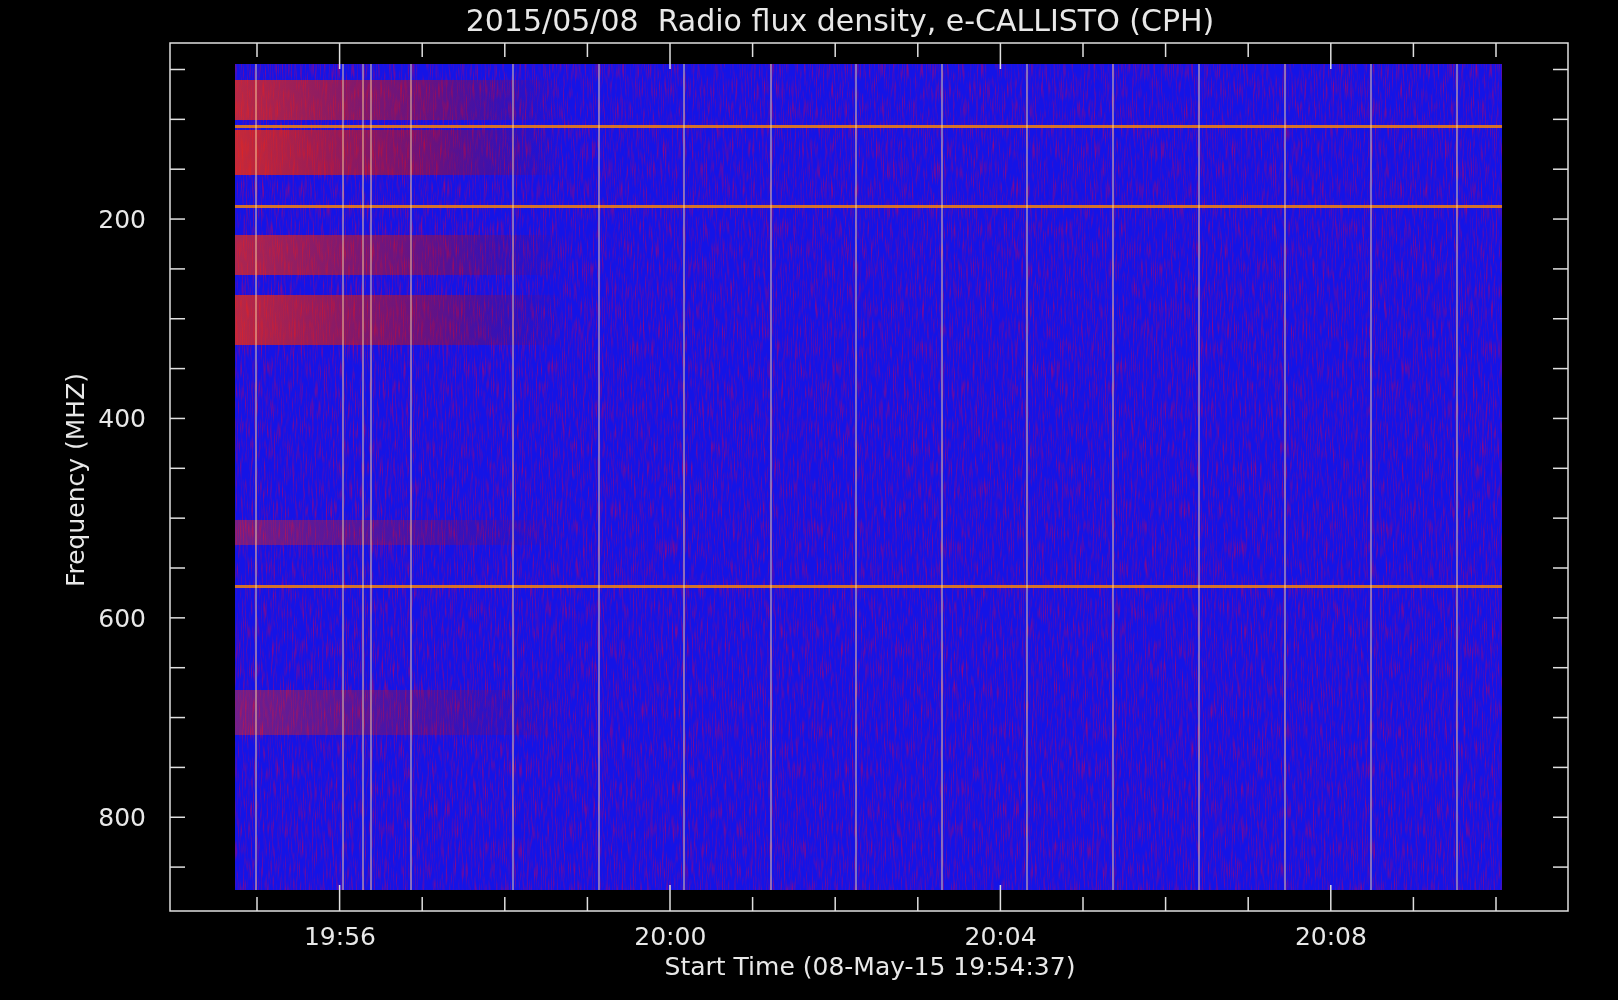  I want to click on tick-label: 20:00, so click(670, 936).